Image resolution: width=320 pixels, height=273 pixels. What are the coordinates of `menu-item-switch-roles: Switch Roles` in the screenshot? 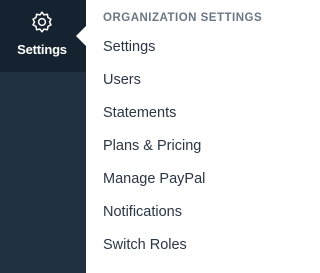 It's located at (185, 245).